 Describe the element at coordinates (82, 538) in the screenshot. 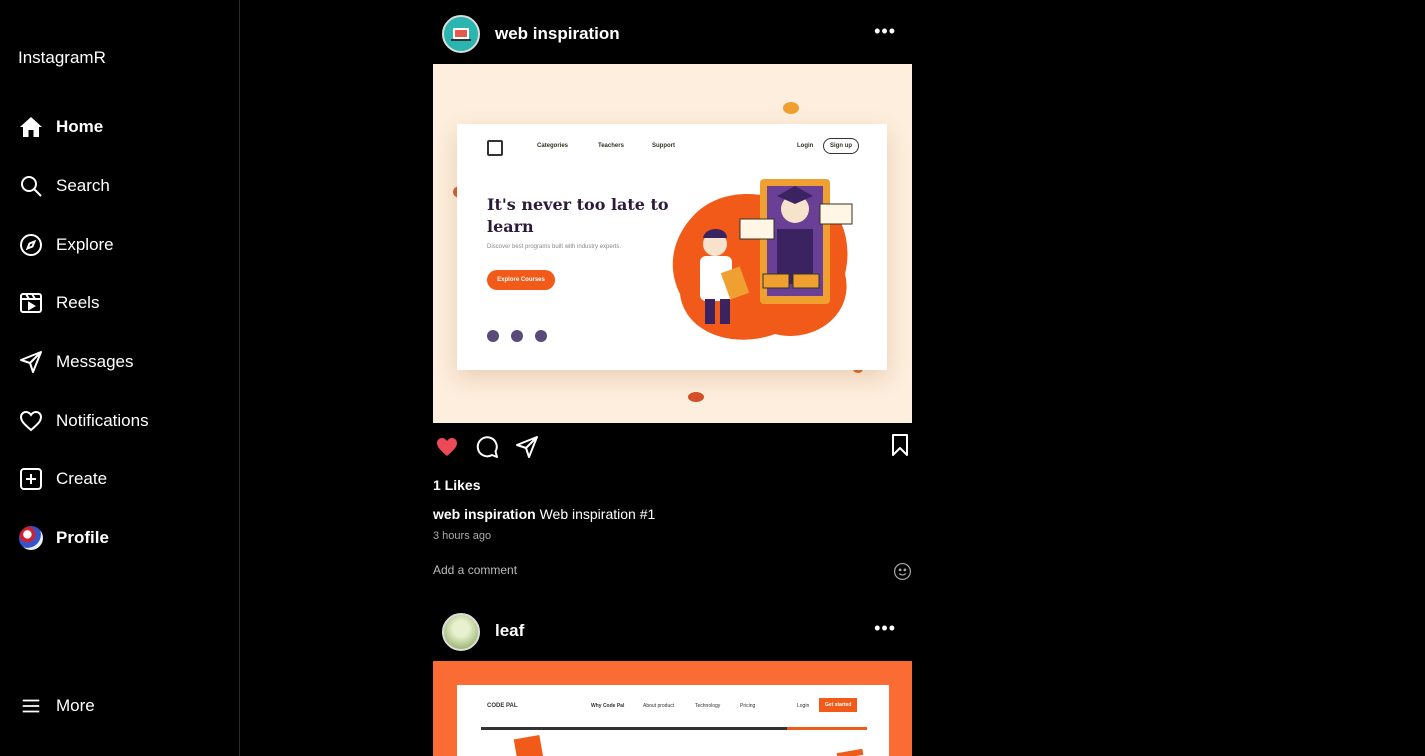

I see `nav-label: Profile` at that location.